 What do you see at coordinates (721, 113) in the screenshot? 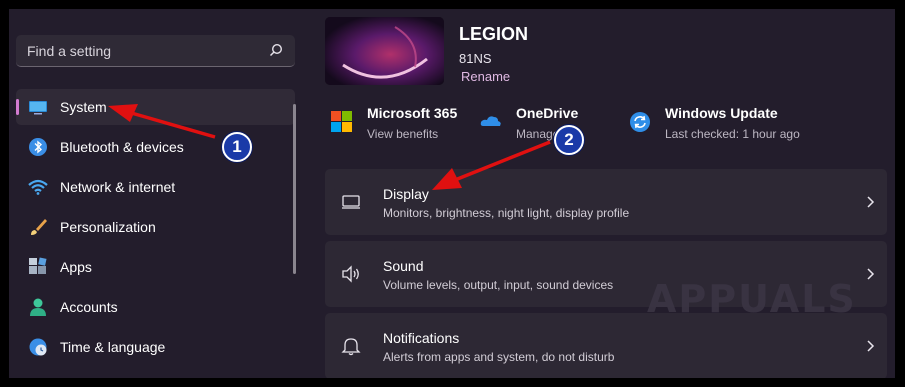
I see `tile-title: Windows Update` at bounding box center [721, 113].